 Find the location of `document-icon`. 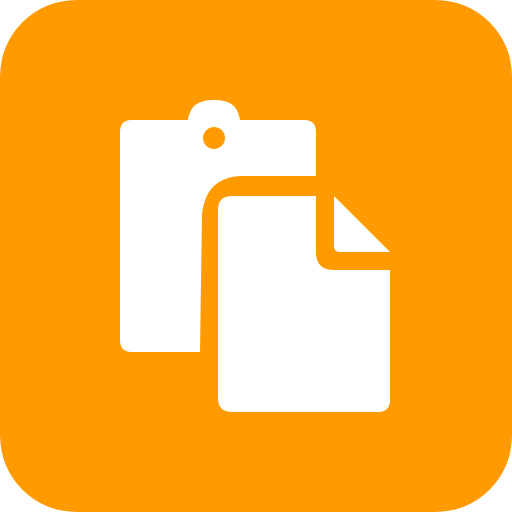

document-icon is located at coordinates (304, 304).